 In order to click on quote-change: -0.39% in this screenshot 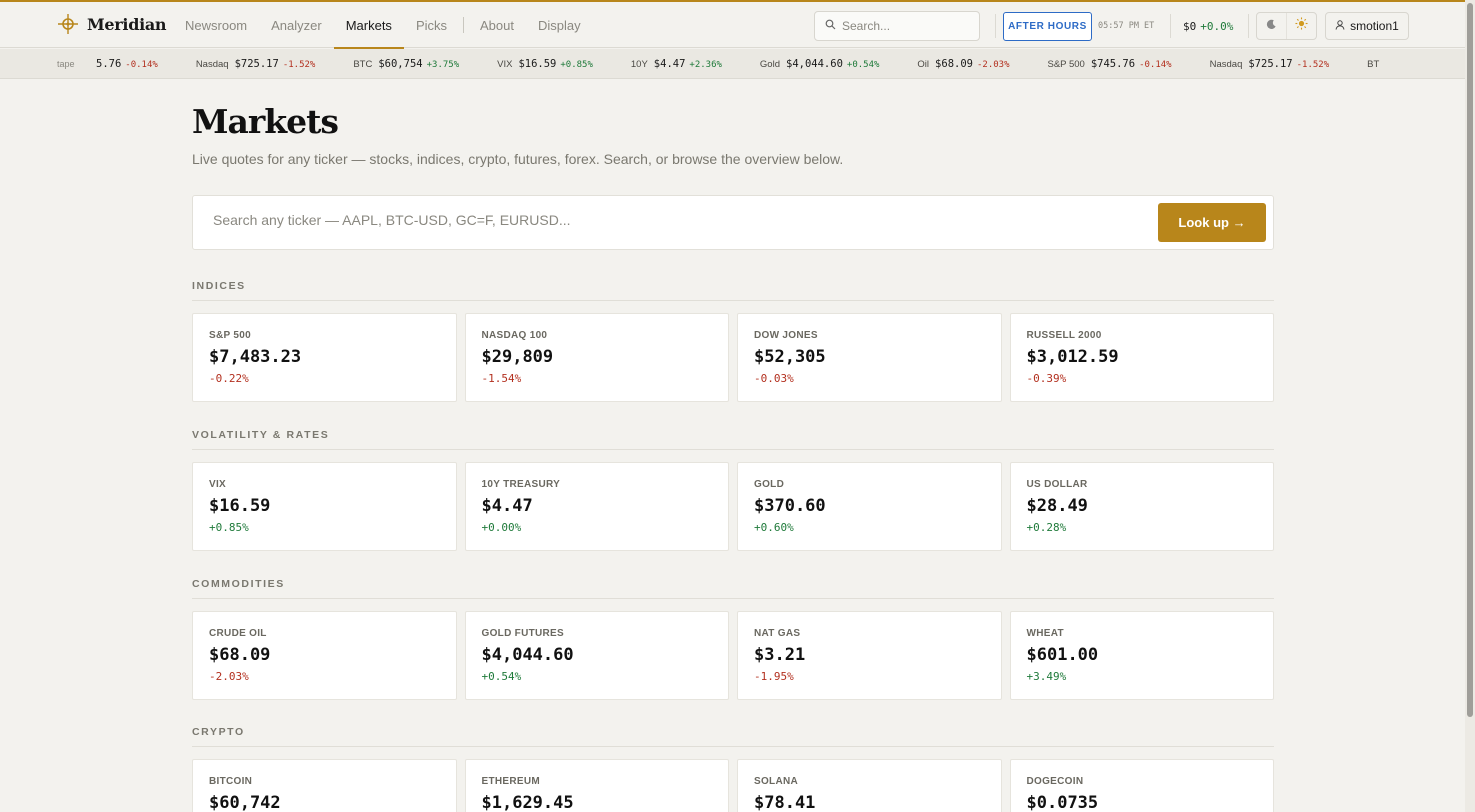, I will do `click(1046, 378)`.